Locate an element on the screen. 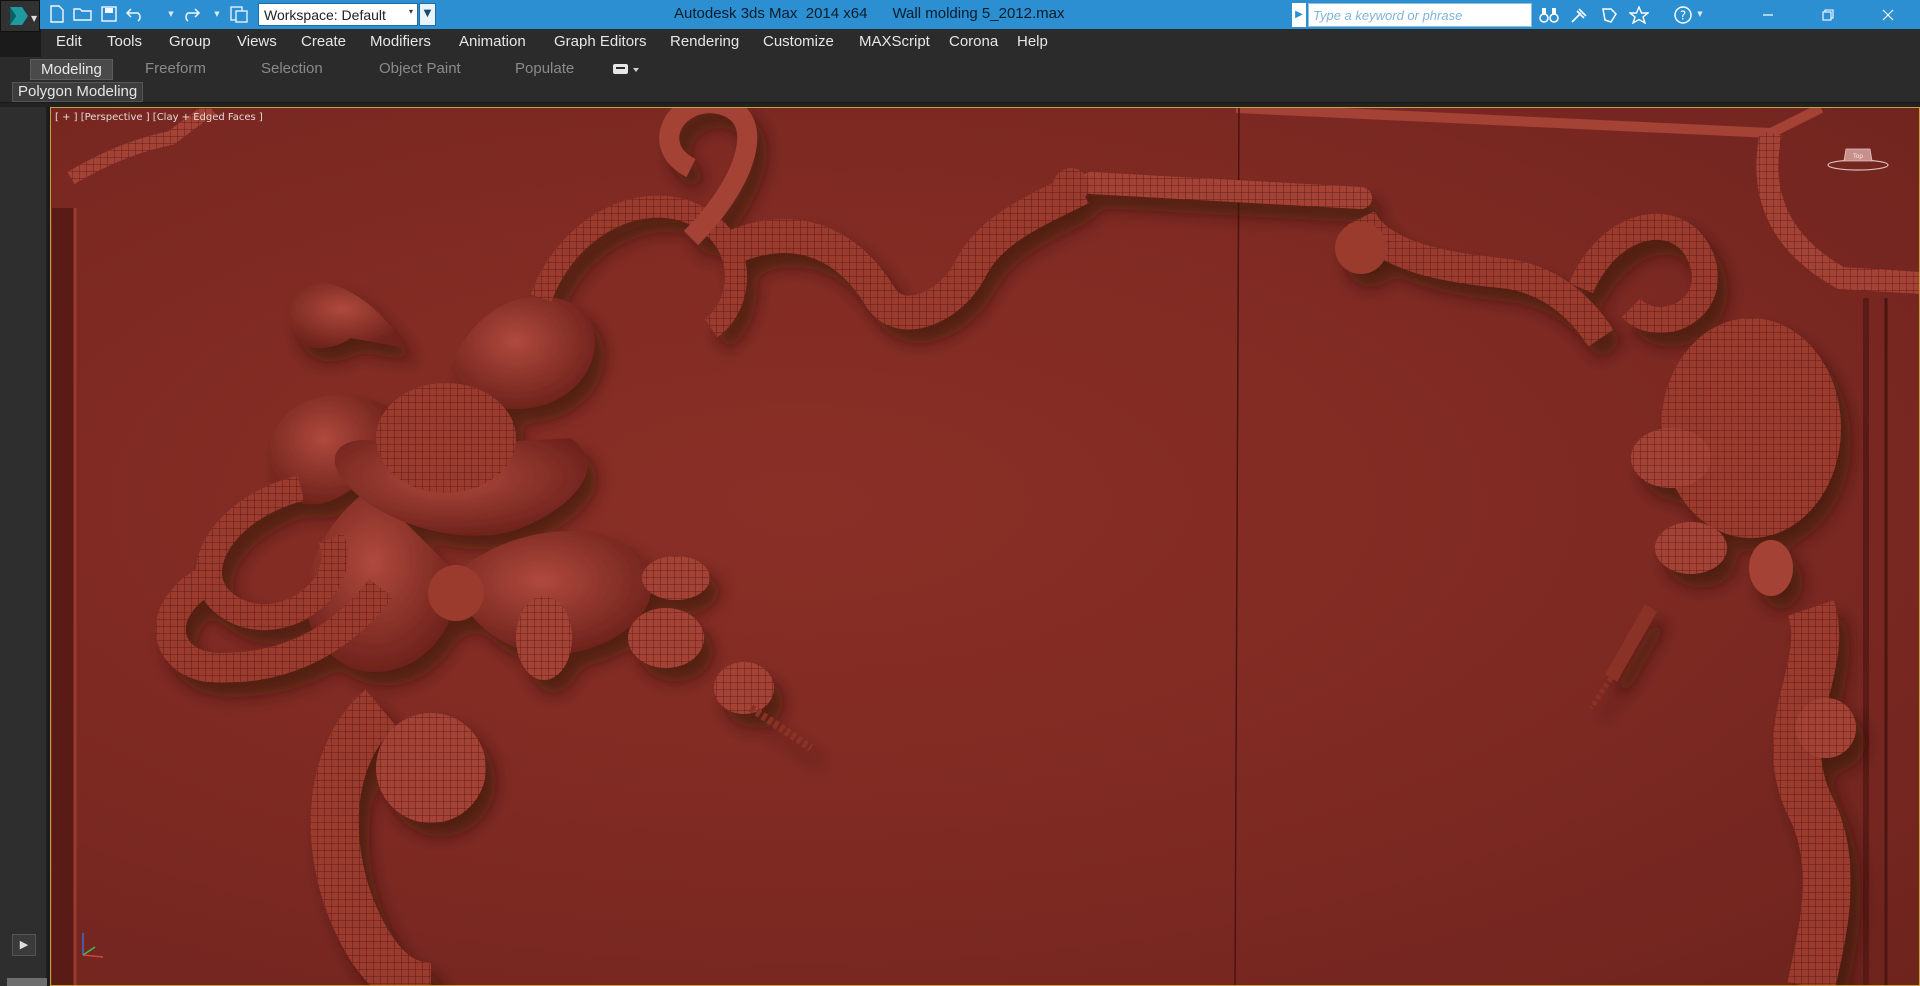 The image size is (1920, 986). redo-icon is located at coordinates (191, 14).